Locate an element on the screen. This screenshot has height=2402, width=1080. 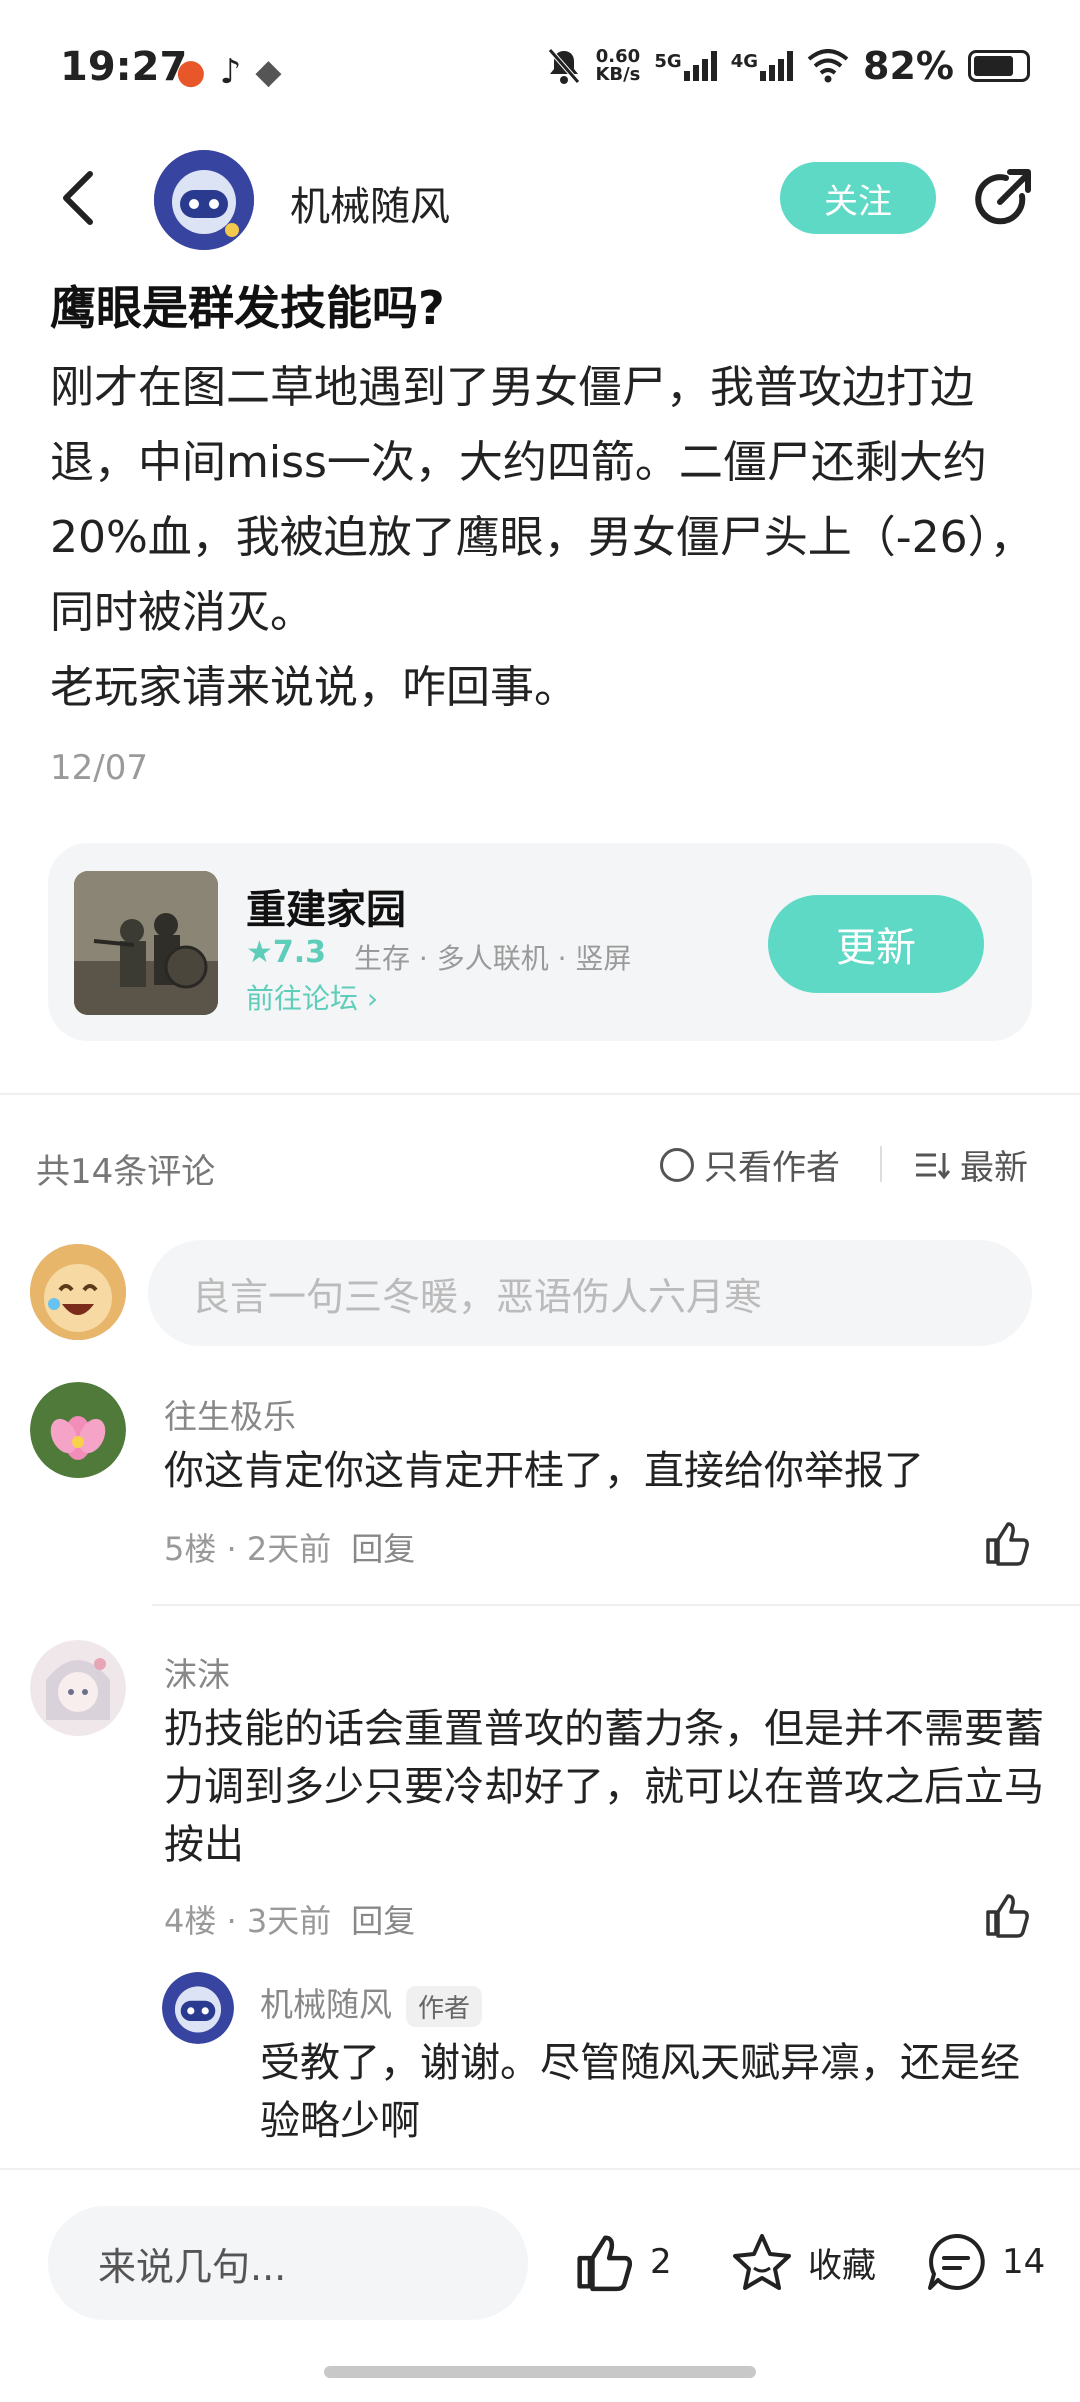
author-name: 机械随风 is located at coordinates (370, 203).